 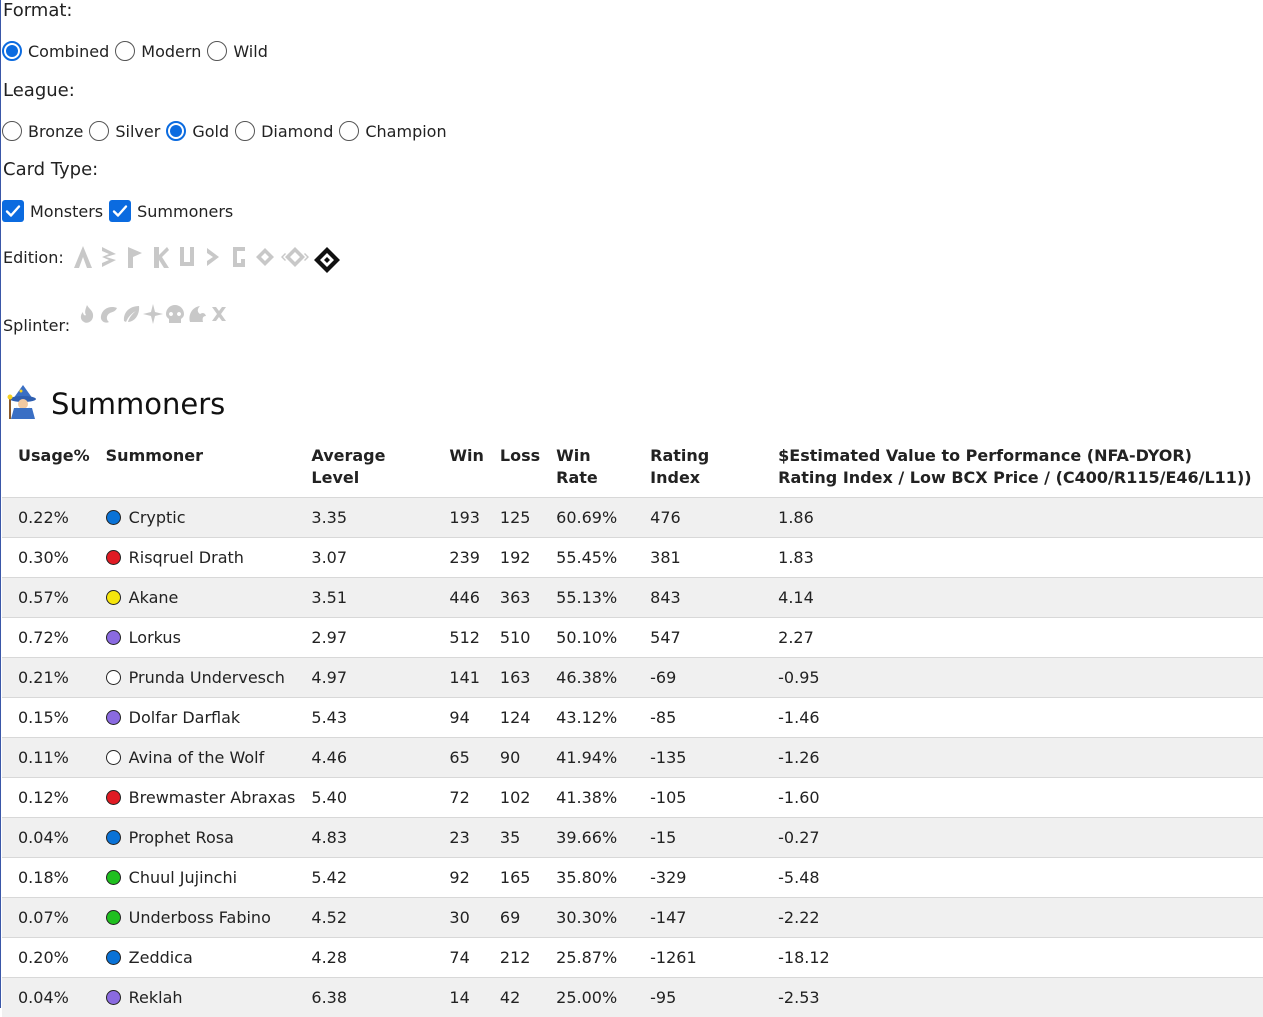 I want to click on cell-average-level: 6.38, so click(x=372, y=997).